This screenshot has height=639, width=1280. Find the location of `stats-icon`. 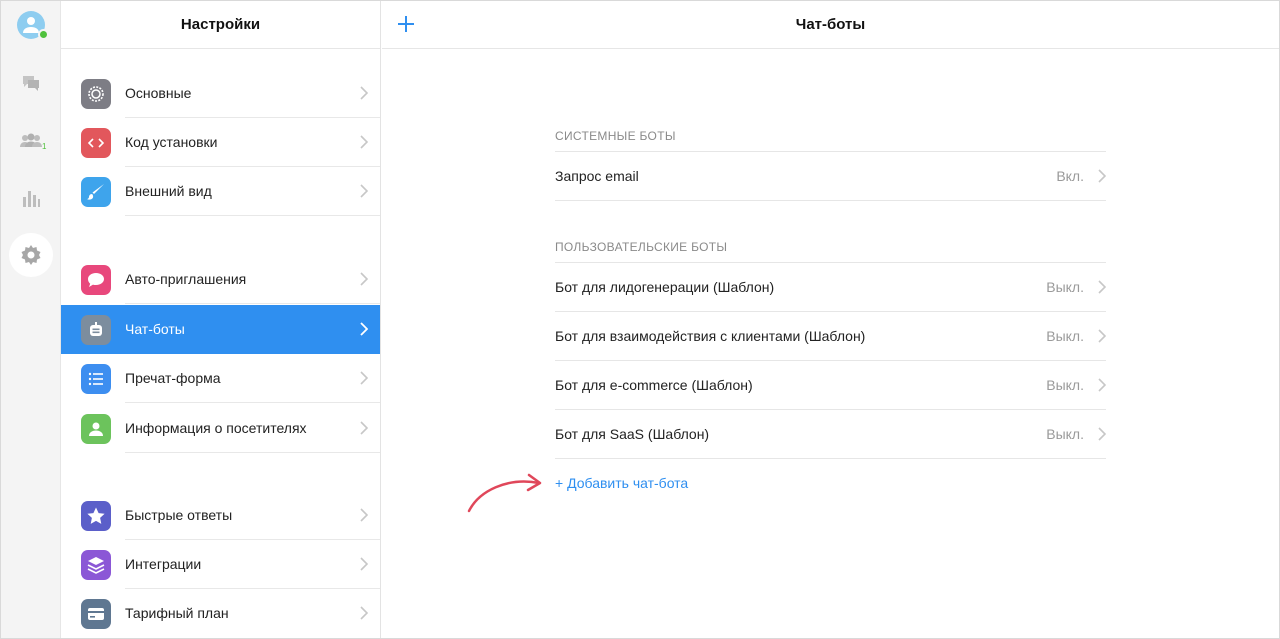

stats-icon is located at coordinates (31, 199).